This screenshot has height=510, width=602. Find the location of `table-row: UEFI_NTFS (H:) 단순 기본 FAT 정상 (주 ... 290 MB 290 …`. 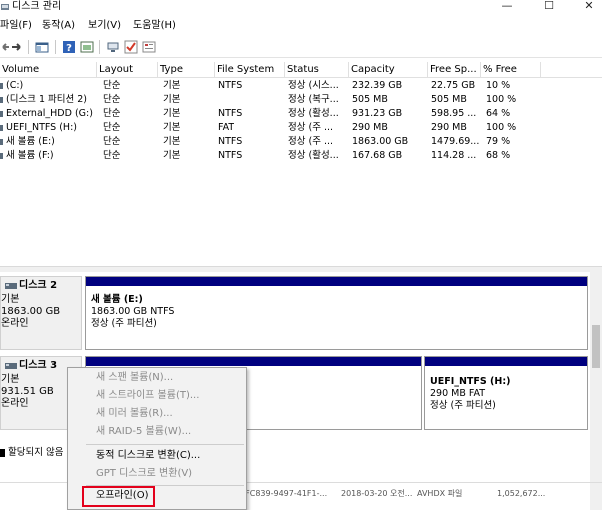

table-row: UEFI_NTFS (H:) 단순 기본 FAT 정상 (주 ... 290 MB 290 … is located at coordinates (301, 128).